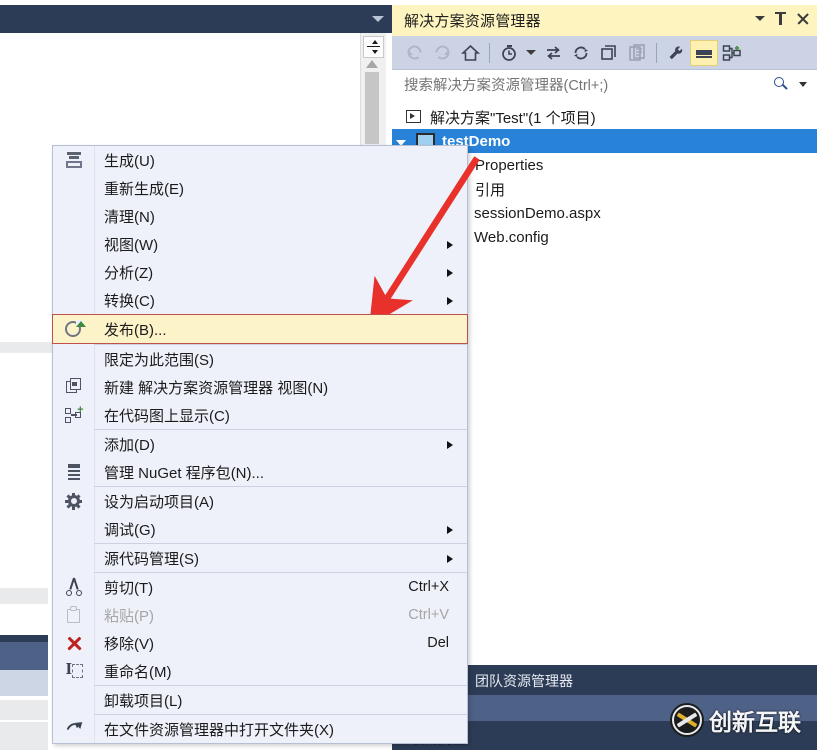 Image resolution: width=817 pixels, height=750 pixels. I want to click on tree-item-solution: 解决方案"Test"(1 个项目), so click(501, 117).